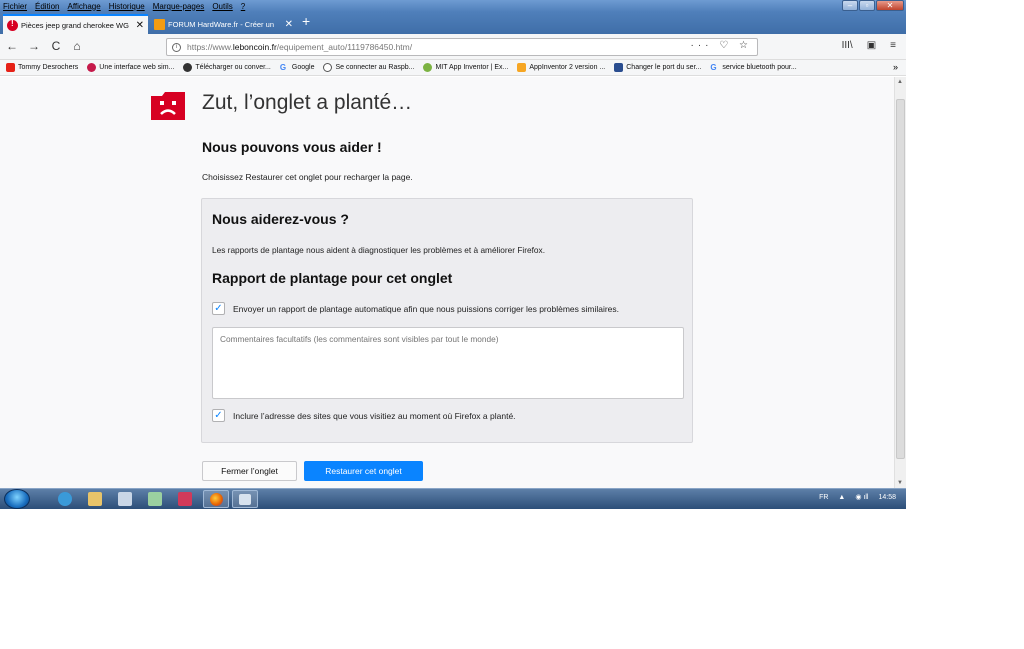 This screenshot has height=649, width=1024. What do you see at coordinates (56, 46) in the screenshot?
I see `reload-icon: C` at bounding box center [56, 46].